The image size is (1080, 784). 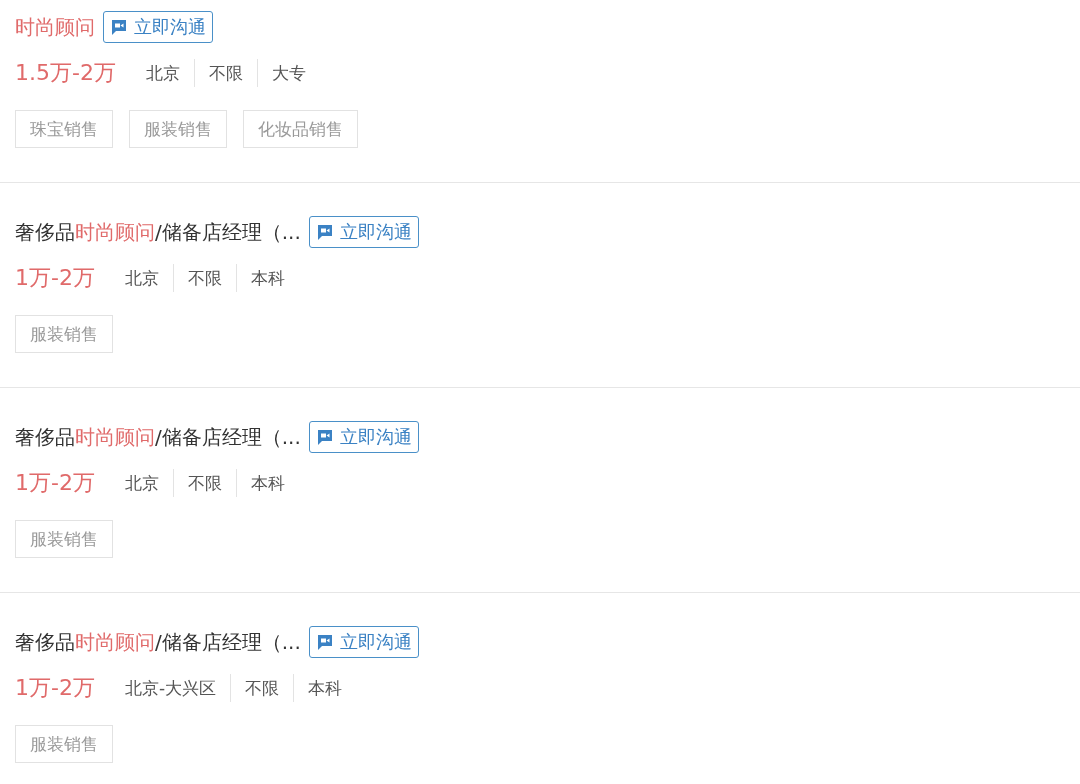 What do you see at coordinates (288, 73) in the screenshot?
I see `job-requirement: 大专` at bounding box center [288, 73].